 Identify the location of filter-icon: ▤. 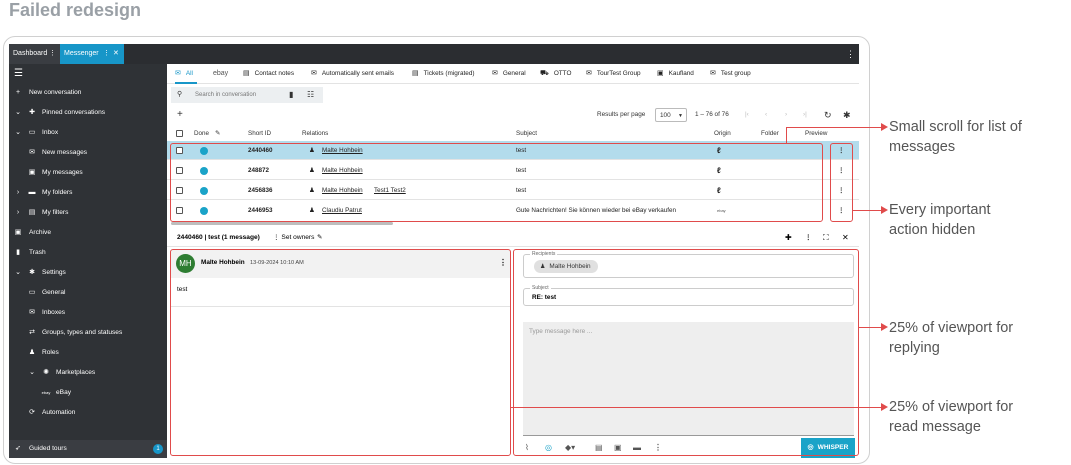
(32, 212).